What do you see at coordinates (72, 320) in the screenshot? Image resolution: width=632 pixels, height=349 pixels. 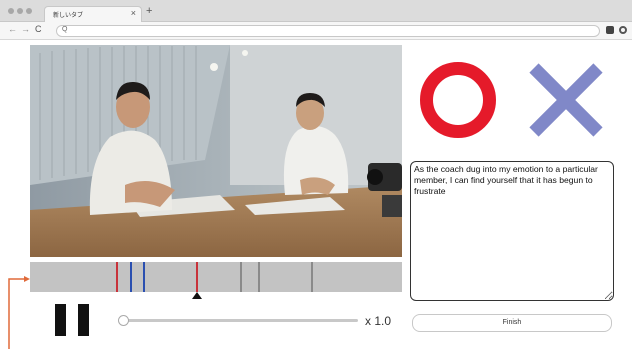 I see `pause-button` at bounding box center [72, 320].